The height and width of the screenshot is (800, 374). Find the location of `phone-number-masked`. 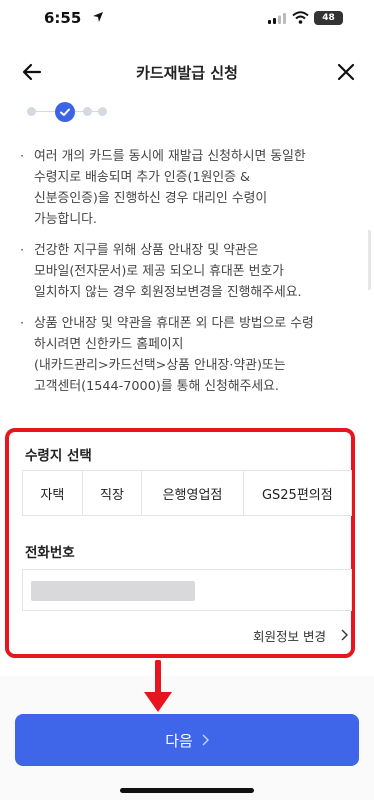

phone-number-masked is located at coordinates (113, 591).